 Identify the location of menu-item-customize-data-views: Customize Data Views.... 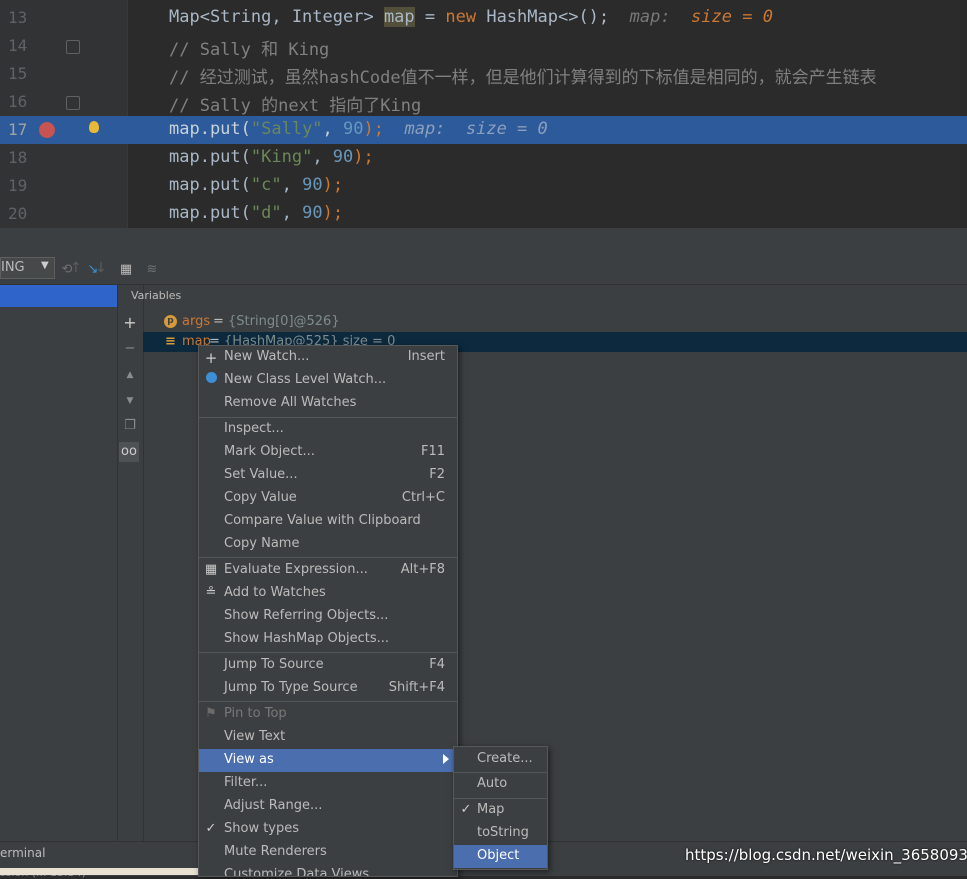
(328, 870).